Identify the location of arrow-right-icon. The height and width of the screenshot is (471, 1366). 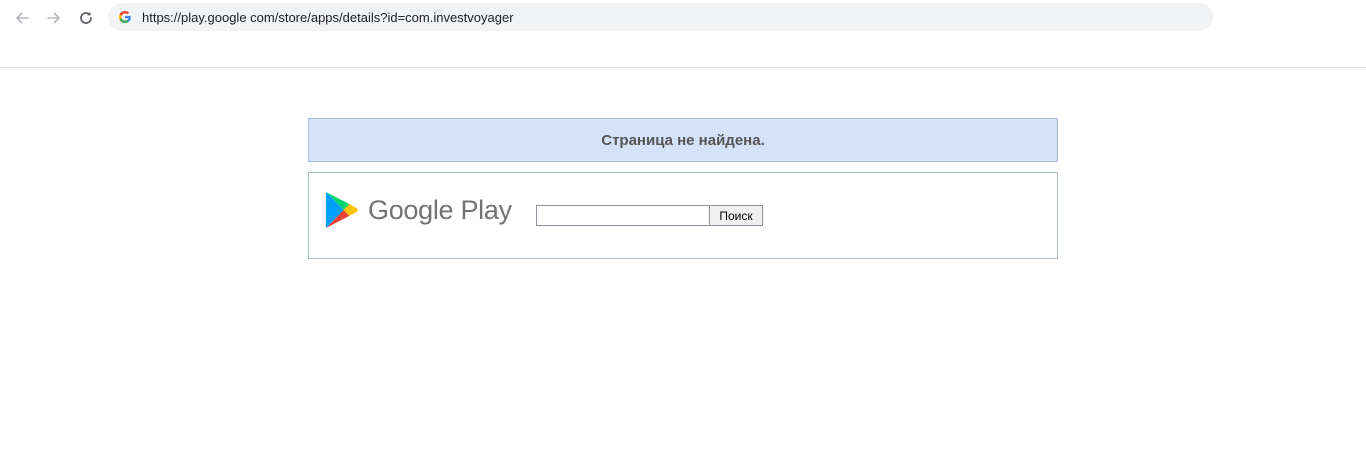
(53, 18).